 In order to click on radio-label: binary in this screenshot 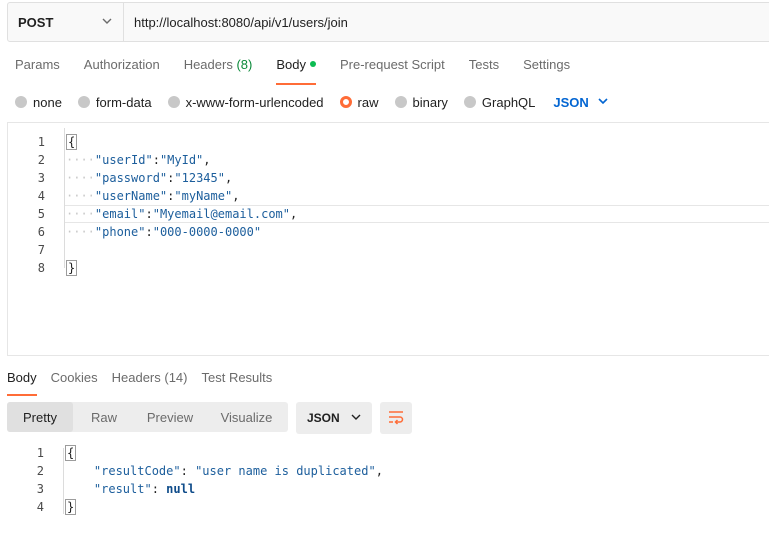, I will do `click(430, 102)`.